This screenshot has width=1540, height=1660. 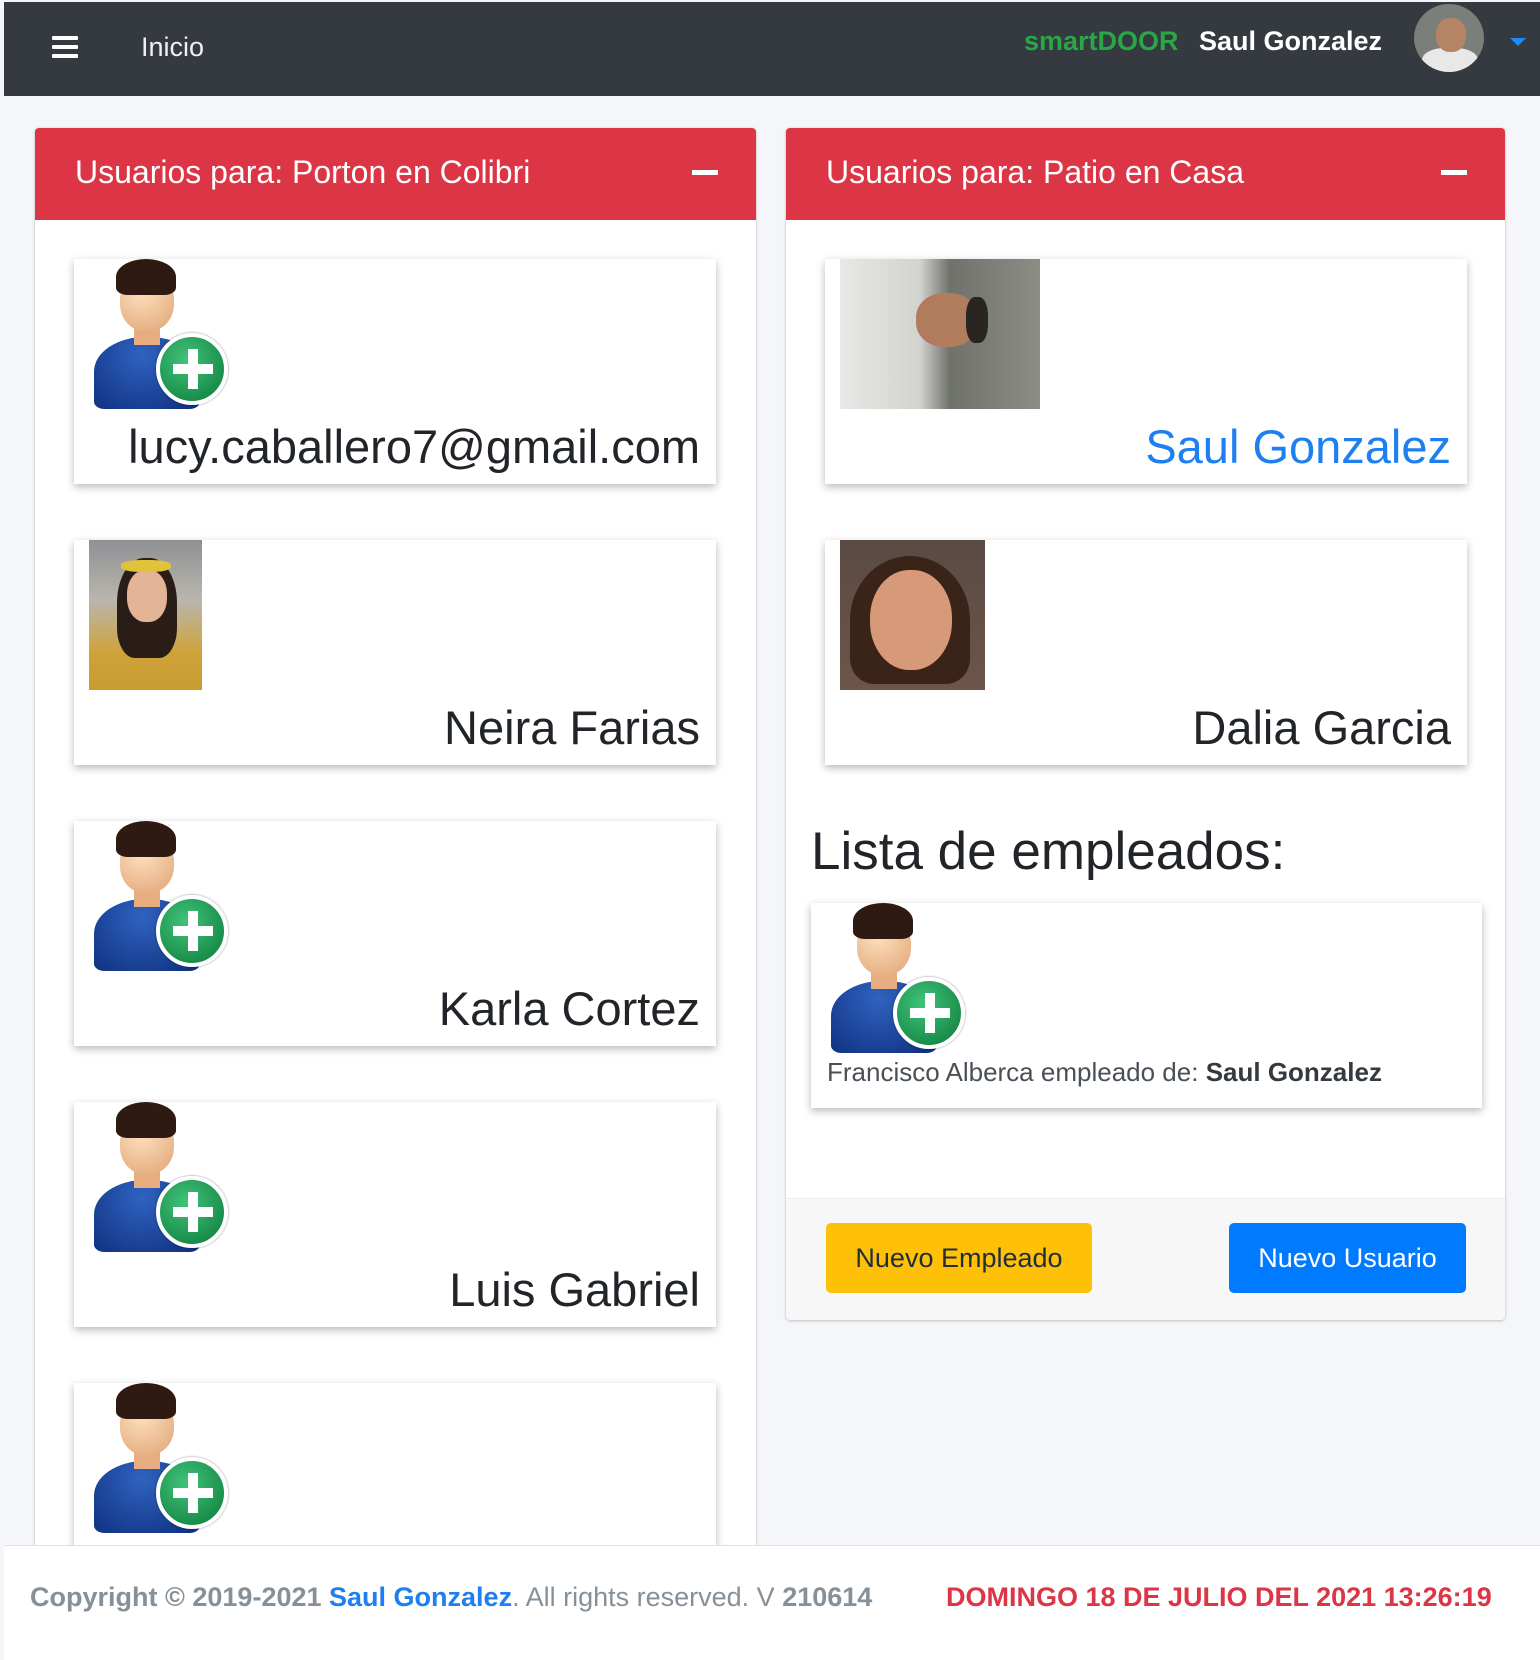 What do you see at coordinates (569, 1008) in the screenshot?
I see `user-name: Karla Cortez` at bounding box center [569, 1008].